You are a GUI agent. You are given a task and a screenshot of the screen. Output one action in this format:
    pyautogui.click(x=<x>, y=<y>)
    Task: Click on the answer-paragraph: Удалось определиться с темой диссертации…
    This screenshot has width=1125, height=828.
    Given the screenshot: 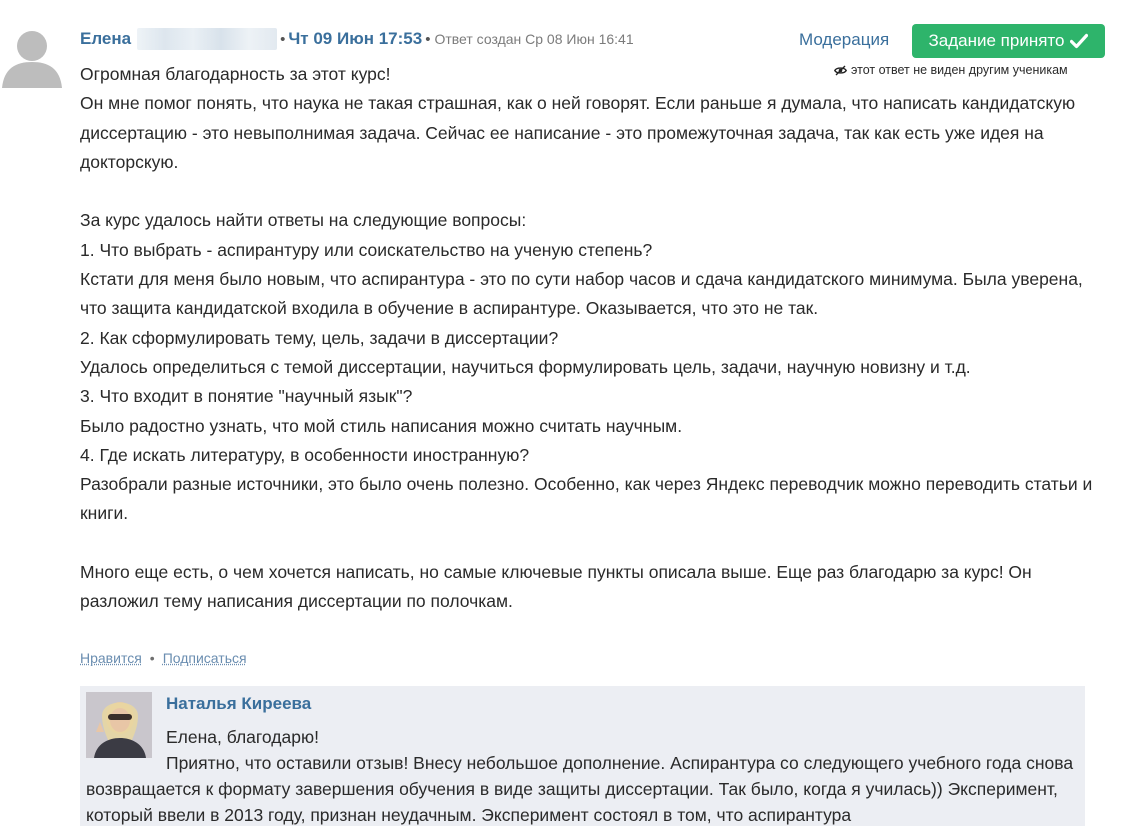 What is the action you would take?
    pyautogui.click(x=525, y=366)
    